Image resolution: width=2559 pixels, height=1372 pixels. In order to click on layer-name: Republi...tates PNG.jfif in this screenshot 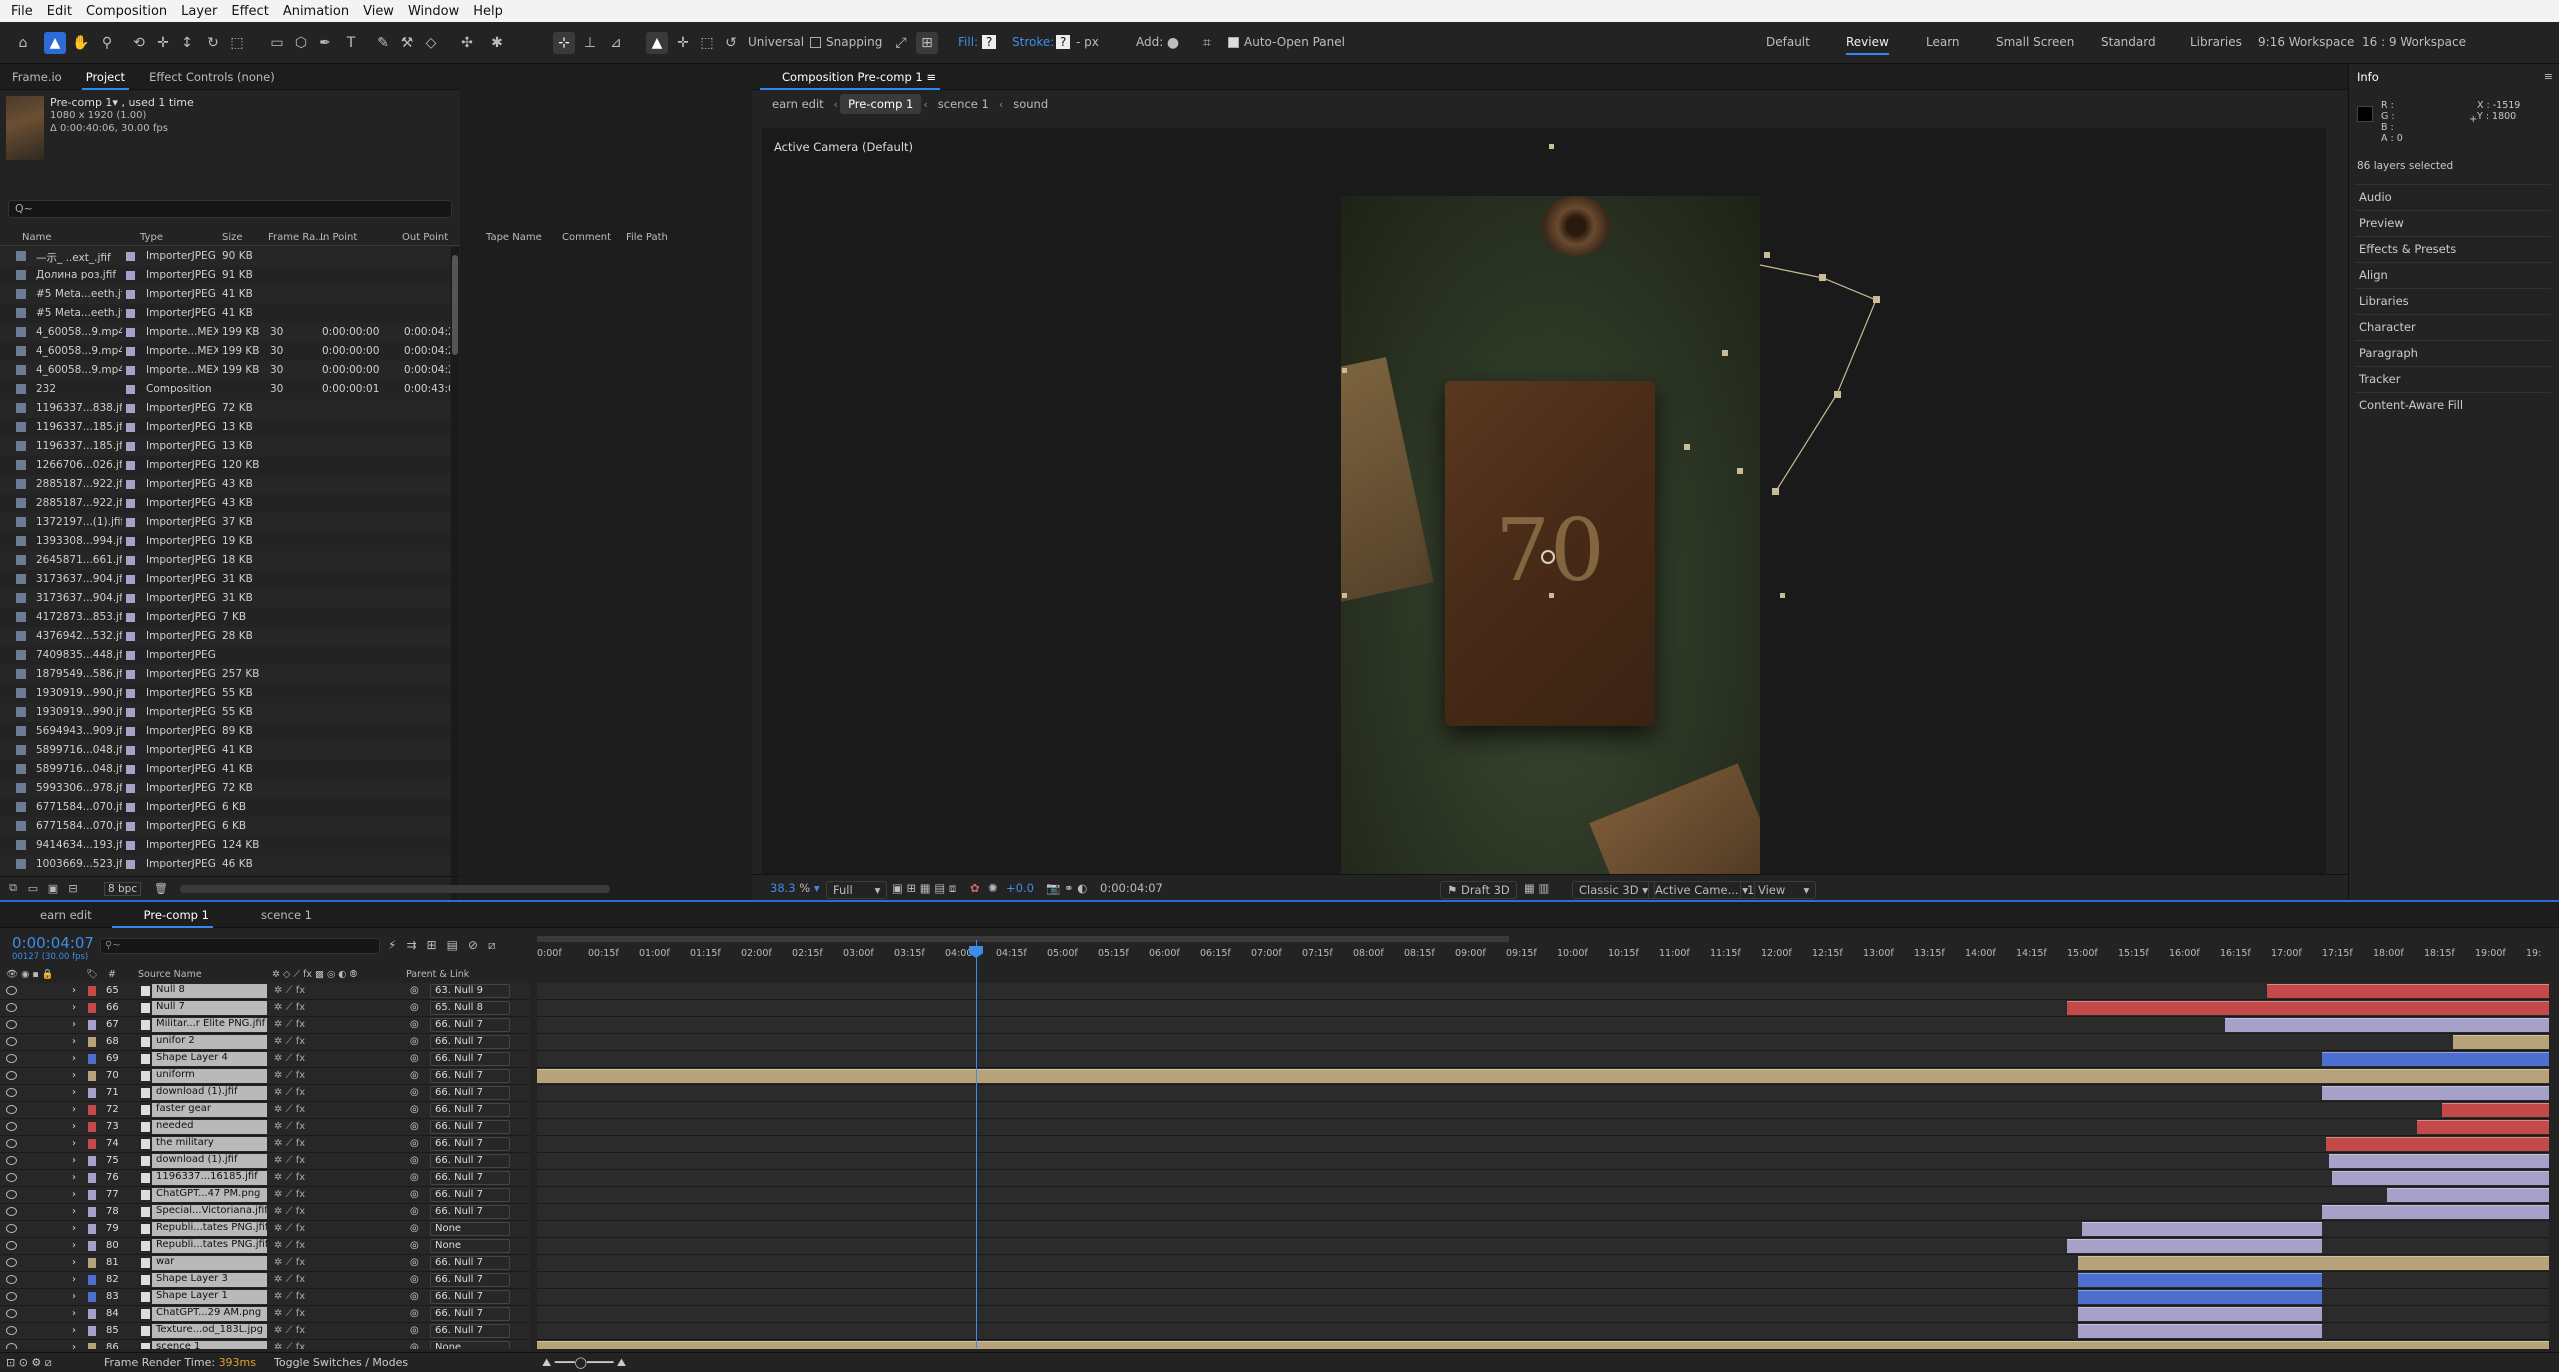, I will do `click(209, 1246)`.